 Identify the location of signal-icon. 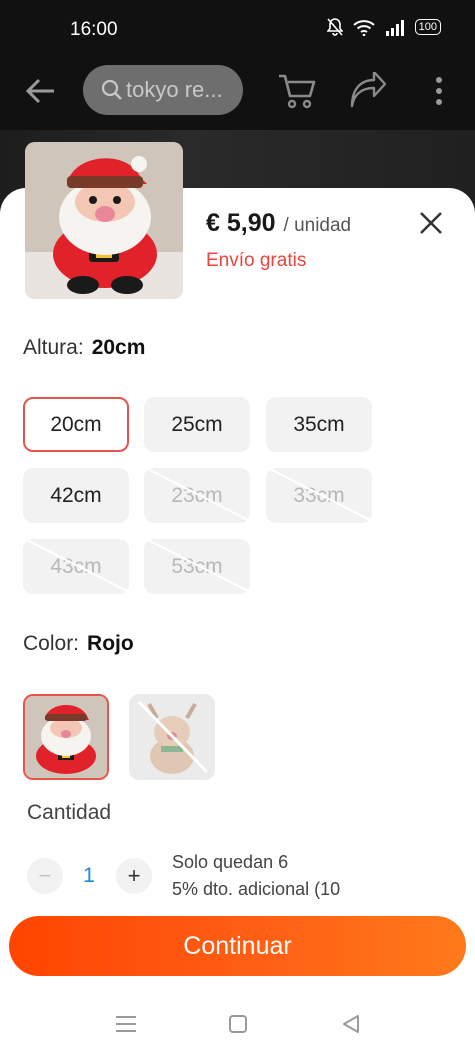
(394, 27).